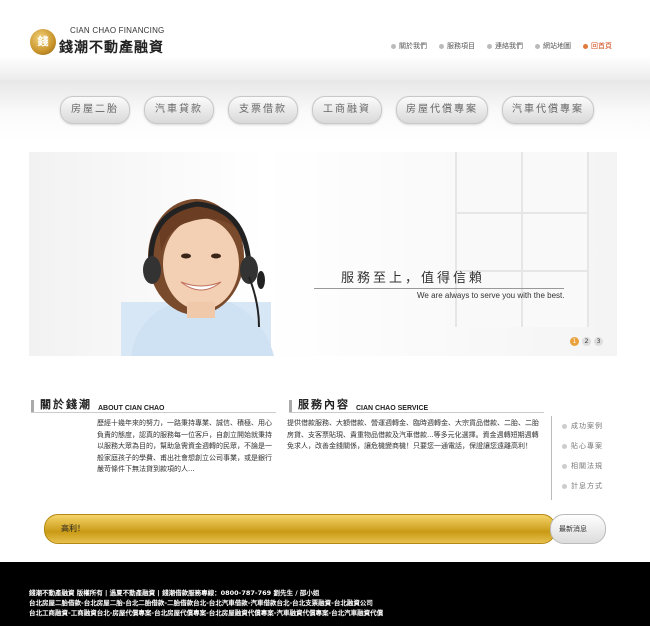 This screenshot has height=626, width=650. I want to click on banner-tagline: 服務至上，值得信賴, so click(413, 278).